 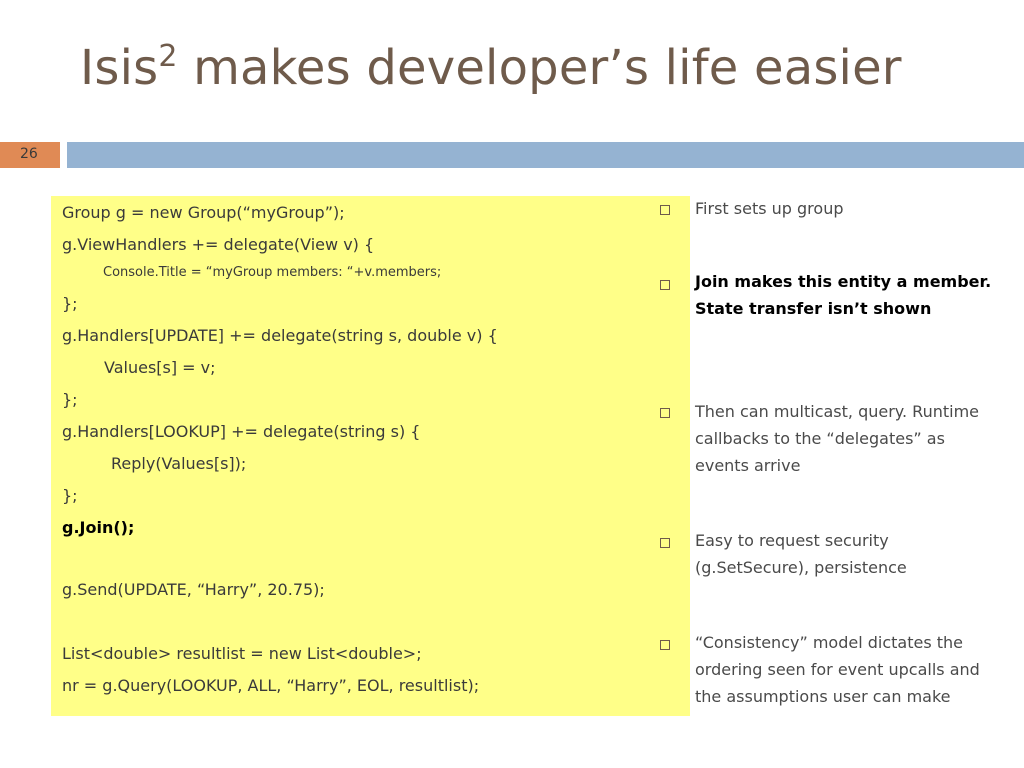 What do you see at coordinates (193, 589) in the screenshot?
I see `code-line: g.Send(UPDATE, “Harry”, 20.75);` at bounding box center [193, 589].